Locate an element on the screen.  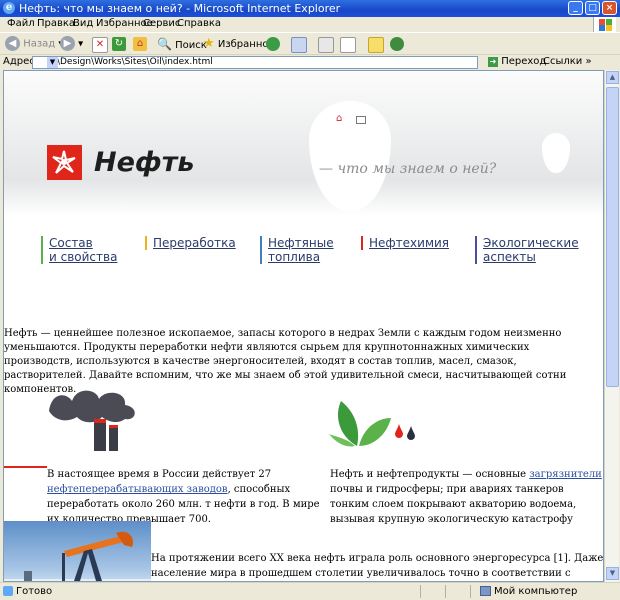
ie-icon: e is located at coordinates (9, 8).